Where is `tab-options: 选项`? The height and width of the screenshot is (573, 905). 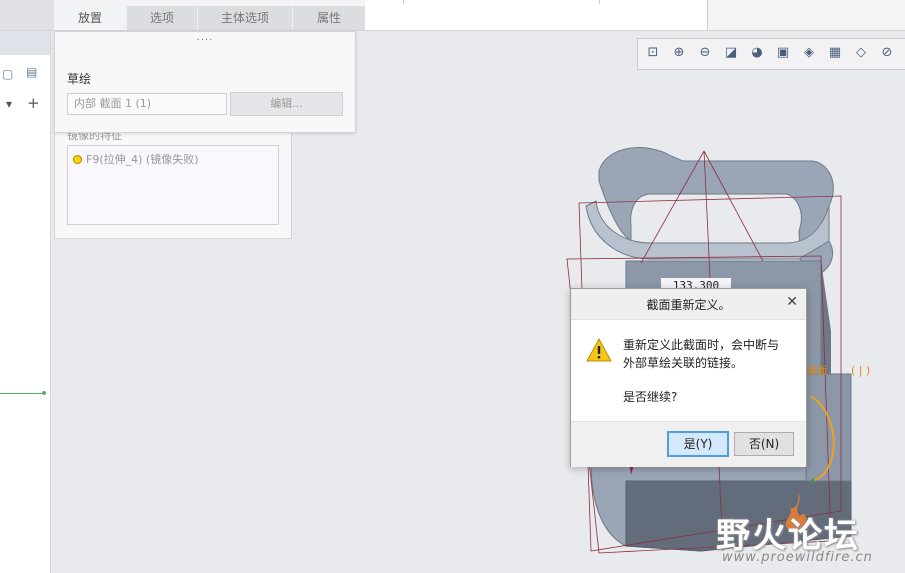
tab-options: 选项 is located at coordinates (162, 18).